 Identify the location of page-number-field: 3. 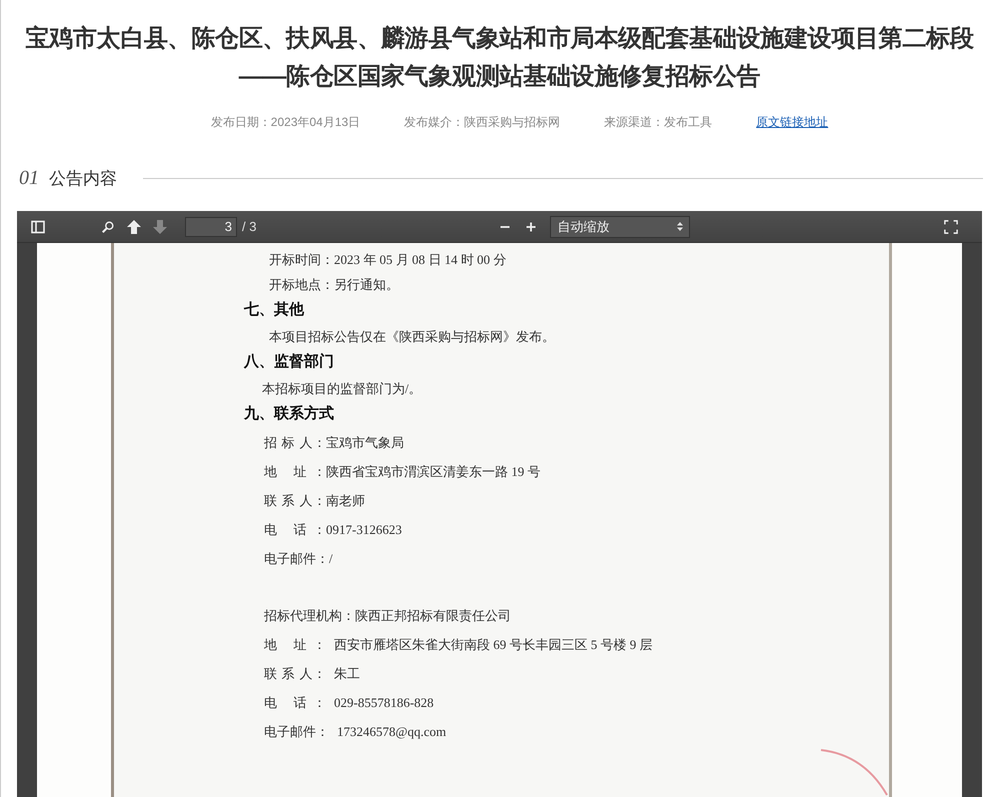
(211, 226).